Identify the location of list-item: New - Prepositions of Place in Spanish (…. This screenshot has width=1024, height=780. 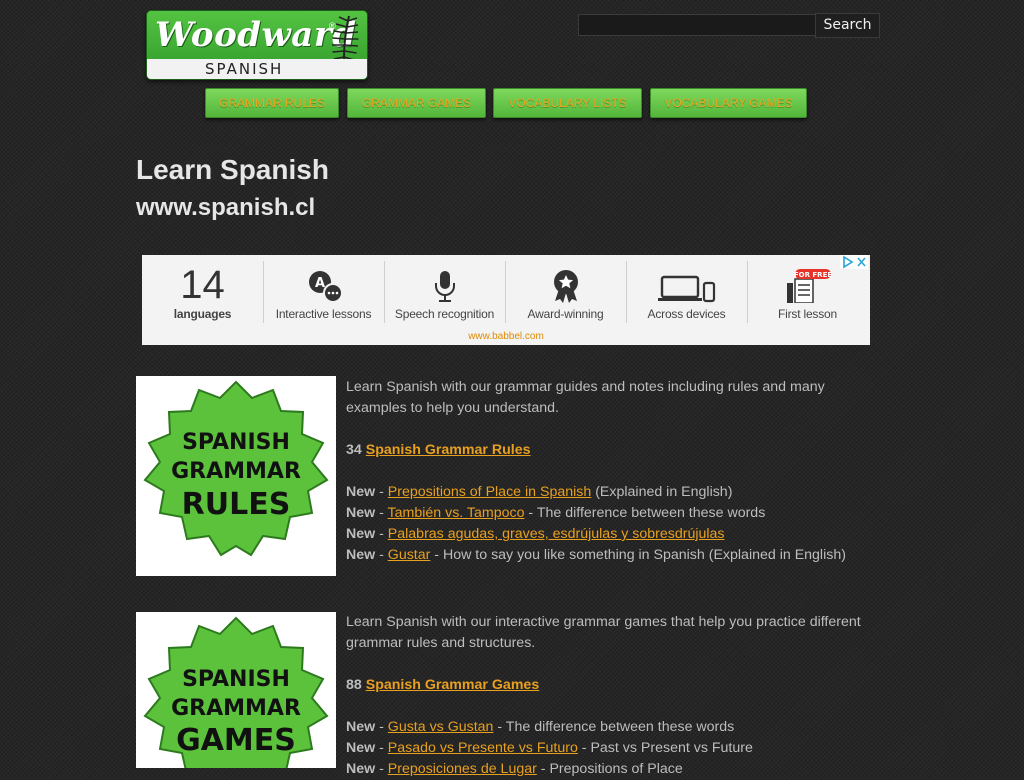
(539, 492).